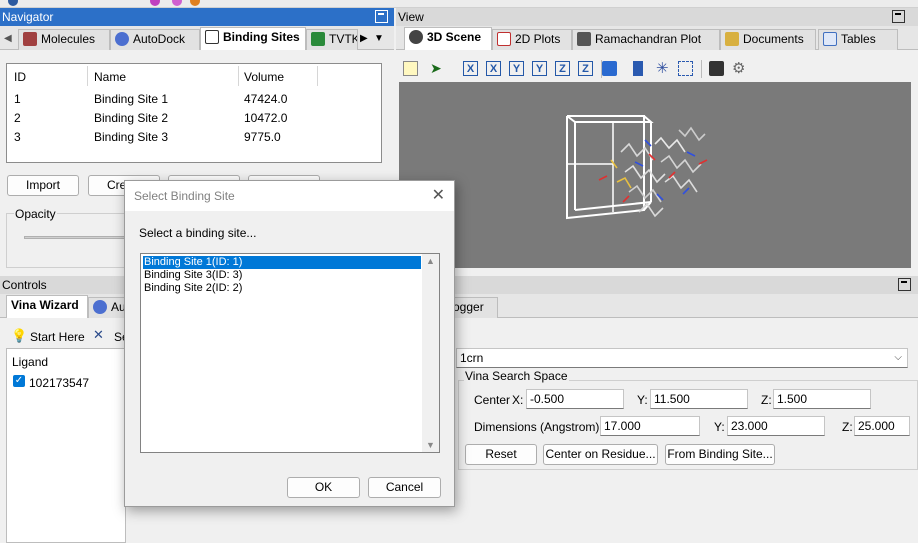 The width and height of the screenshot is (918, 543). Describe the element at coordinates (539, 68) in the screenshot. I see `view-y-reverse-icon: Y` at that location.